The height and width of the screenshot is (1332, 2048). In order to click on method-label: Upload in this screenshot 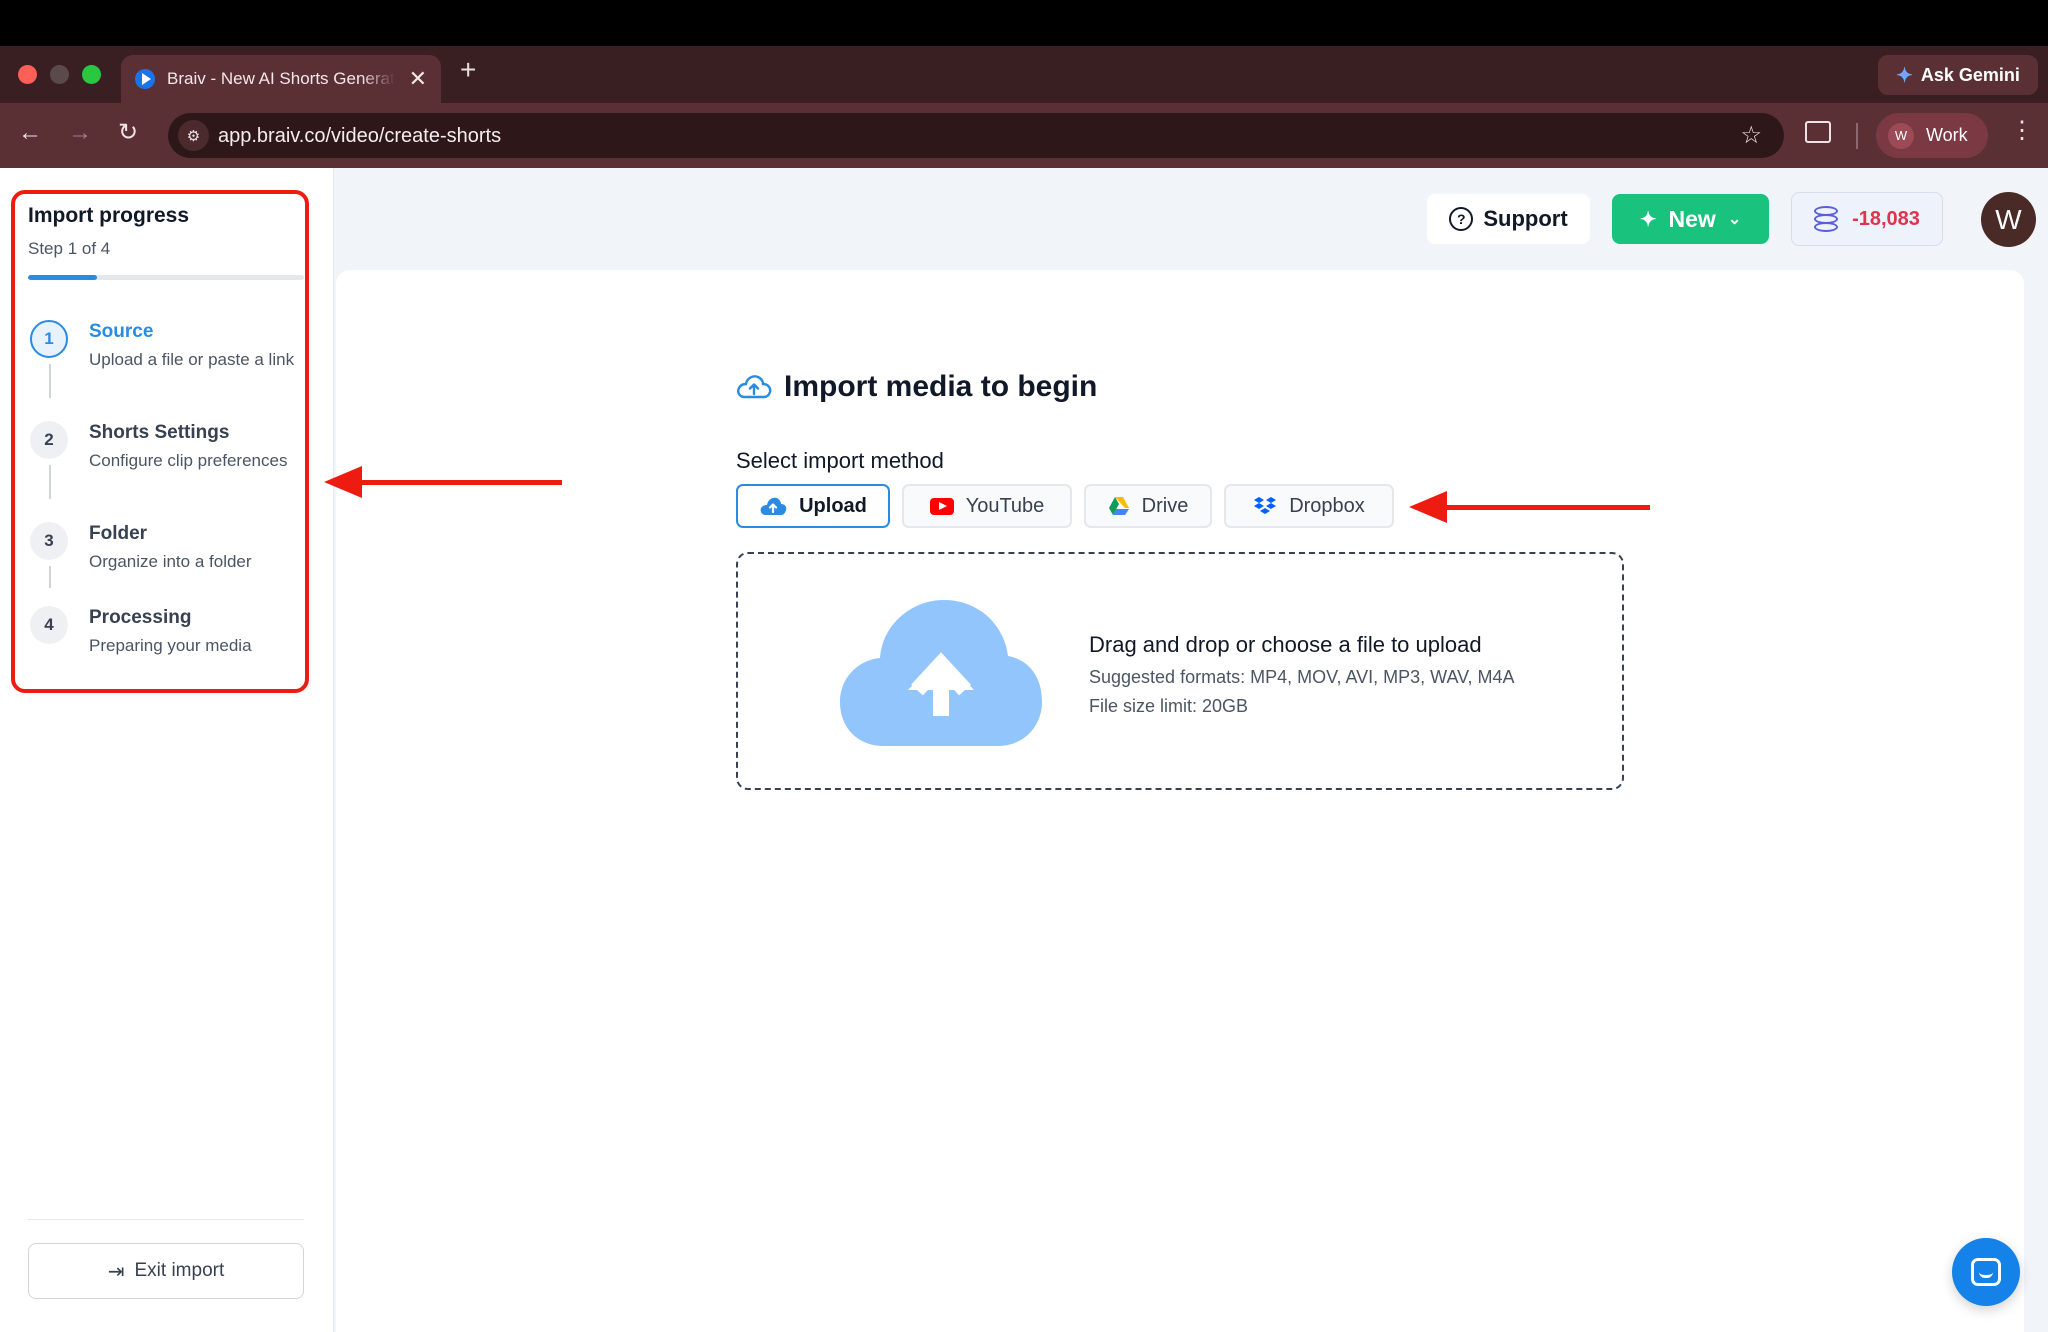, I will do `click(833, 505)`.